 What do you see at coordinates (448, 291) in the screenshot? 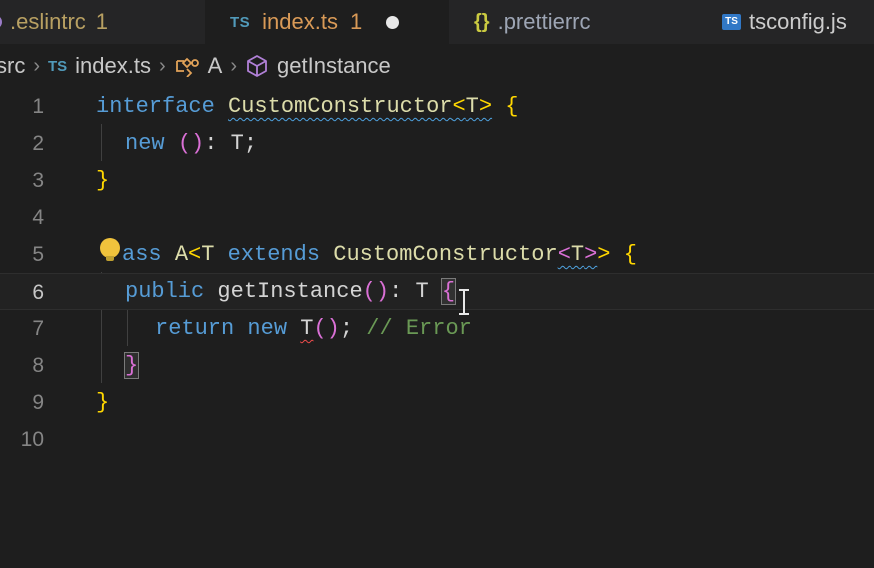
I see `matched-brace: {` at bounding box center [448, 291].